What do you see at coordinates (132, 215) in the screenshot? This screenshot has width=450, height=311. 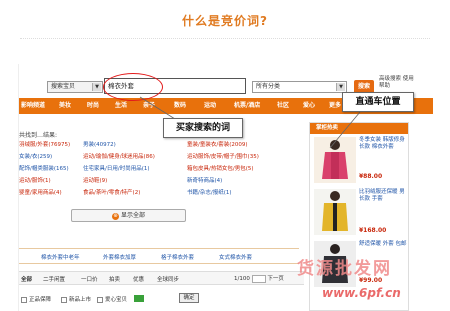 I see `show-all-label: 显示全部` at bounding box center [132, 215].